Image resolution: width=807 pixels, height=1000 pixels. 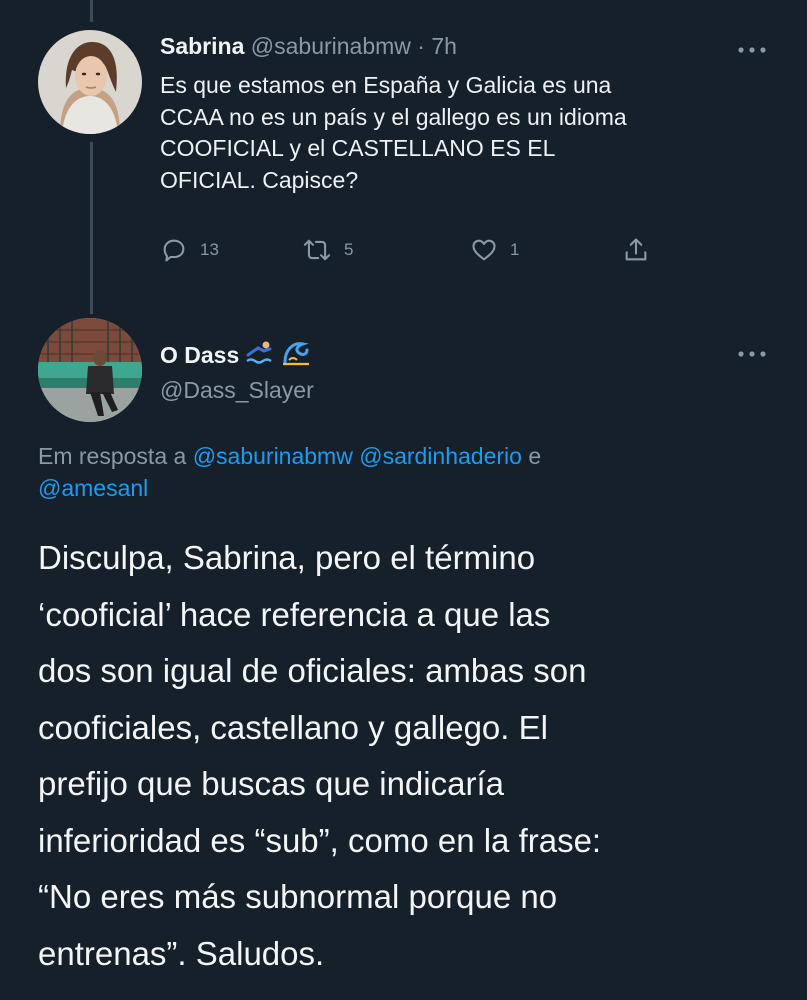 I want to click on tweet-text-line: dos son igual de oficiales: ambas son, so click(x=312, y=670).